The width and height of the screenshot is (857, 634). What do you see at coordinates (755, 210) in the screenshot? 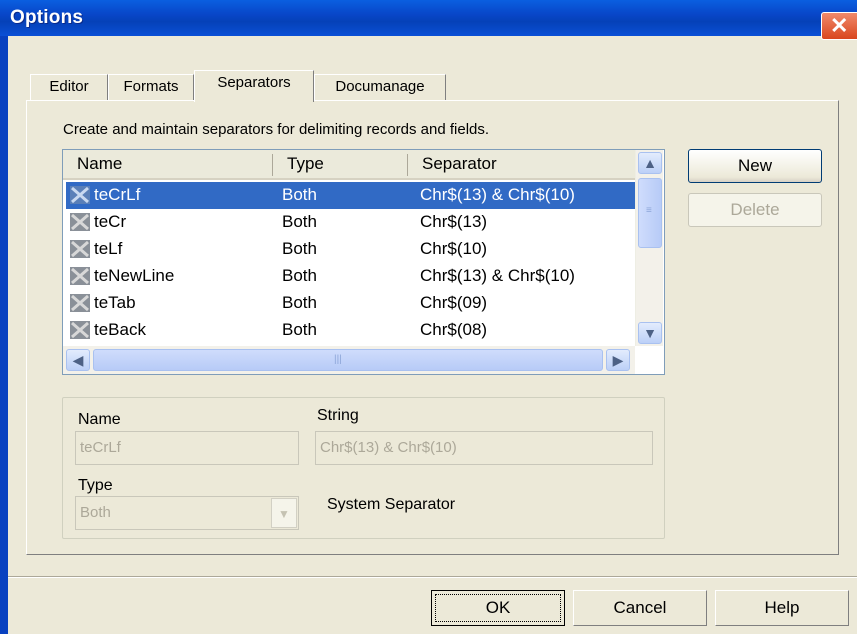
I see `delete-button: Delete` at bounding box center [755, 210].